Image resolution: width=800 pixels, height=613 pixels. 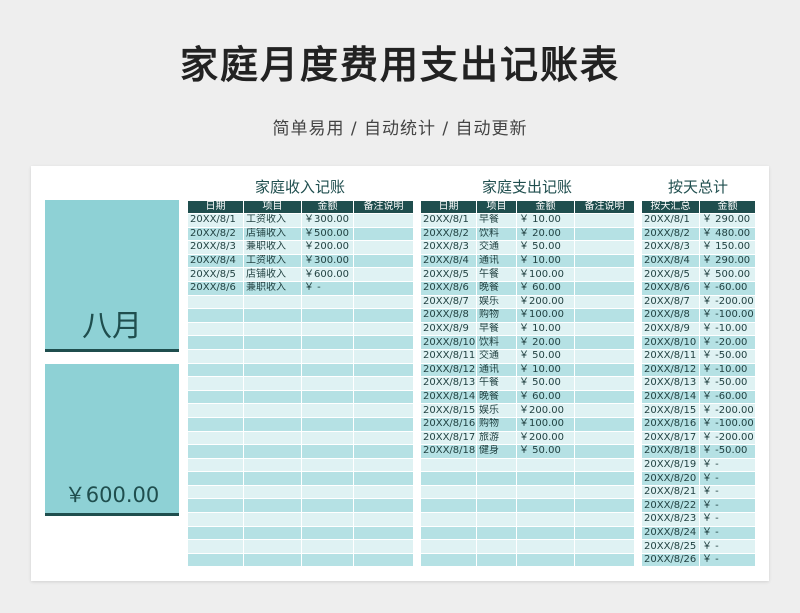 I want to click on daily-cell: ￥ -10.00, so click(x=727, y=329).